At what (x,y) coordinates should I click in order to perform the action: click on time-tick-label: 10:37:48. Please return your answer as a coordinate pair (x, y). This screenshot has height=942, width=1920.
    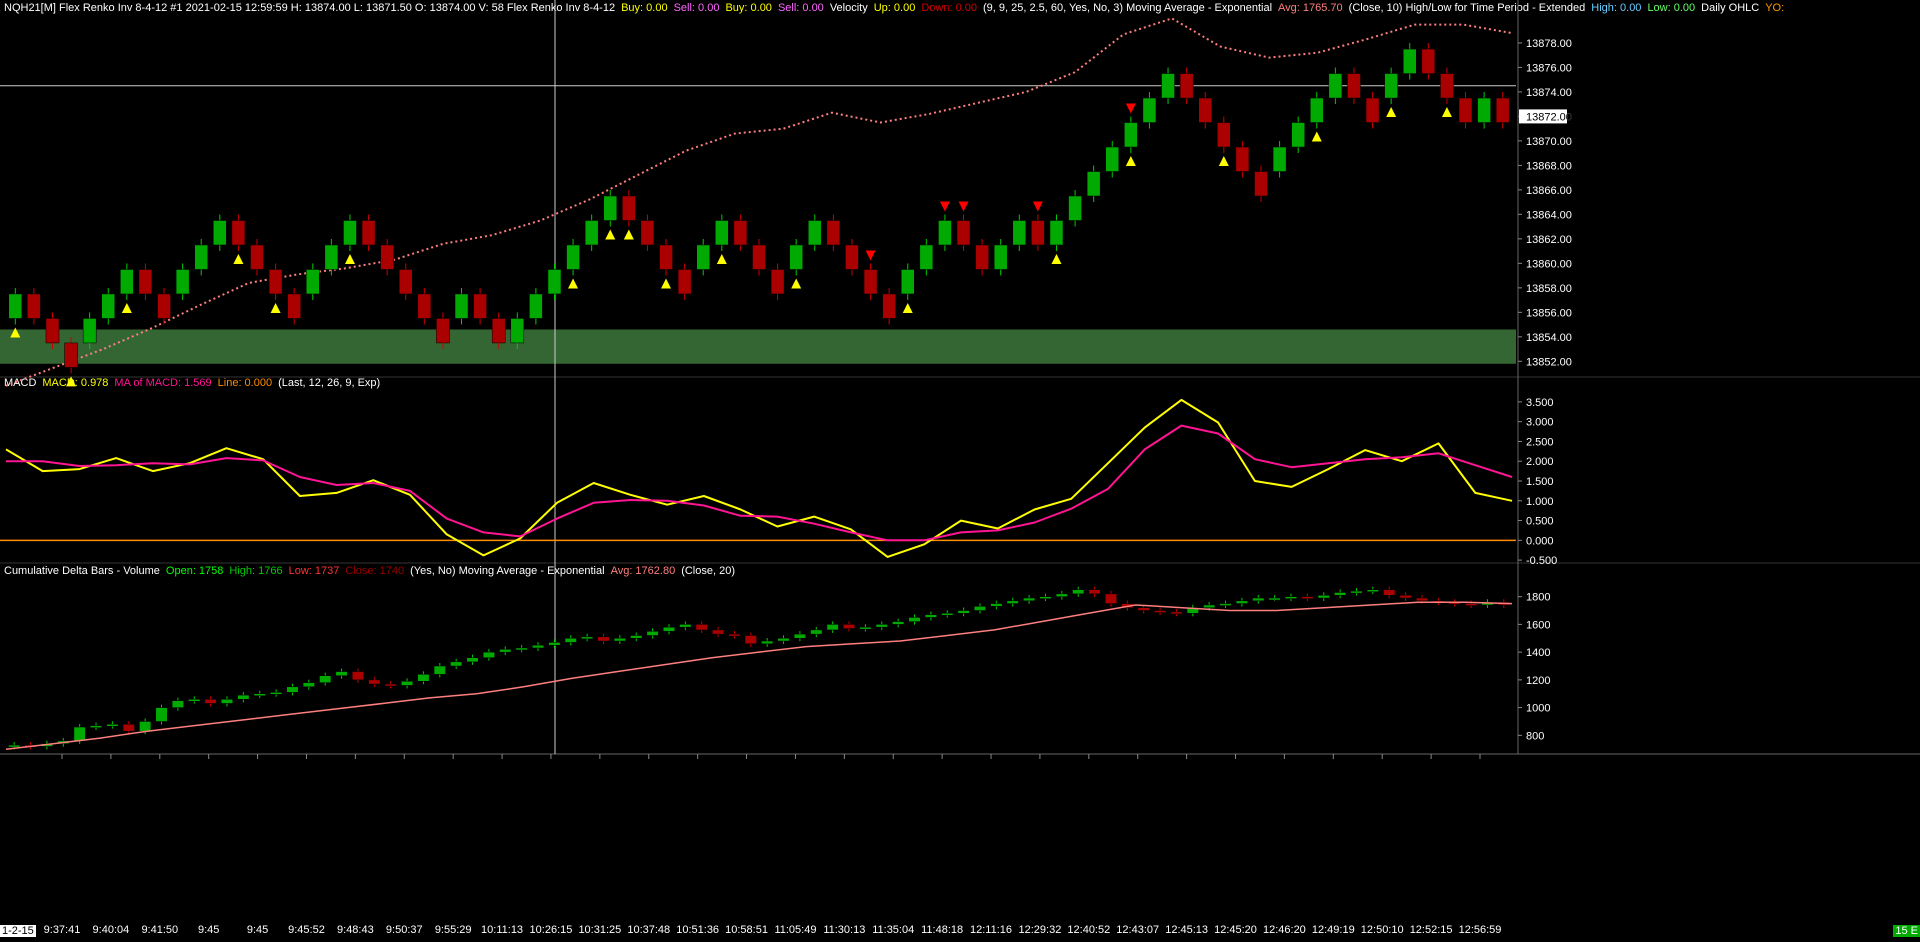
    Looking at the image, I should click on (648, 930).